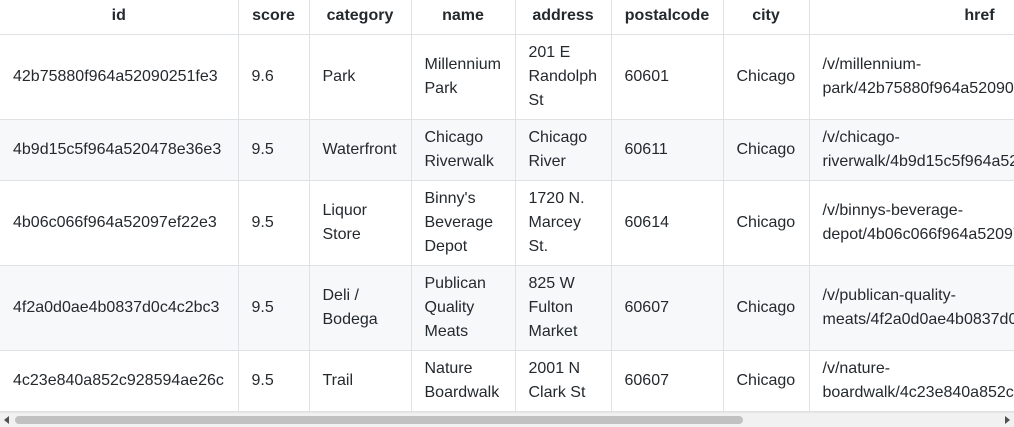 The height and width of the screenshot is (427, 1014). What do you see at coordinates (360, 381) in the screenshot?
I see `cell-category: Trail` at bounding box center [360, 381].